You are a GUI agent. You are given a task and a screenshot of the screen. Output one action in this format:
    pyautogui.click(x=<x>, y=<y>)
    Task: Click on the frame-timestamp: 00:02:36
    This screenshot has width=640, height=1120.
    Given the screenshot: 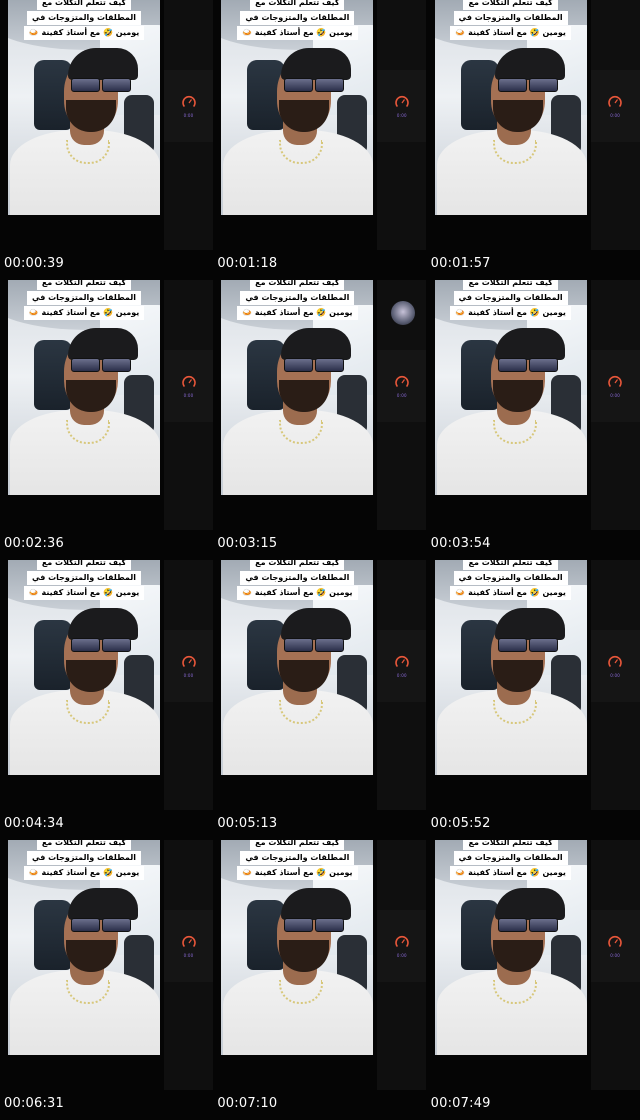 What is the action you would take?
    pyautogui.click(x=34, y=543)
    